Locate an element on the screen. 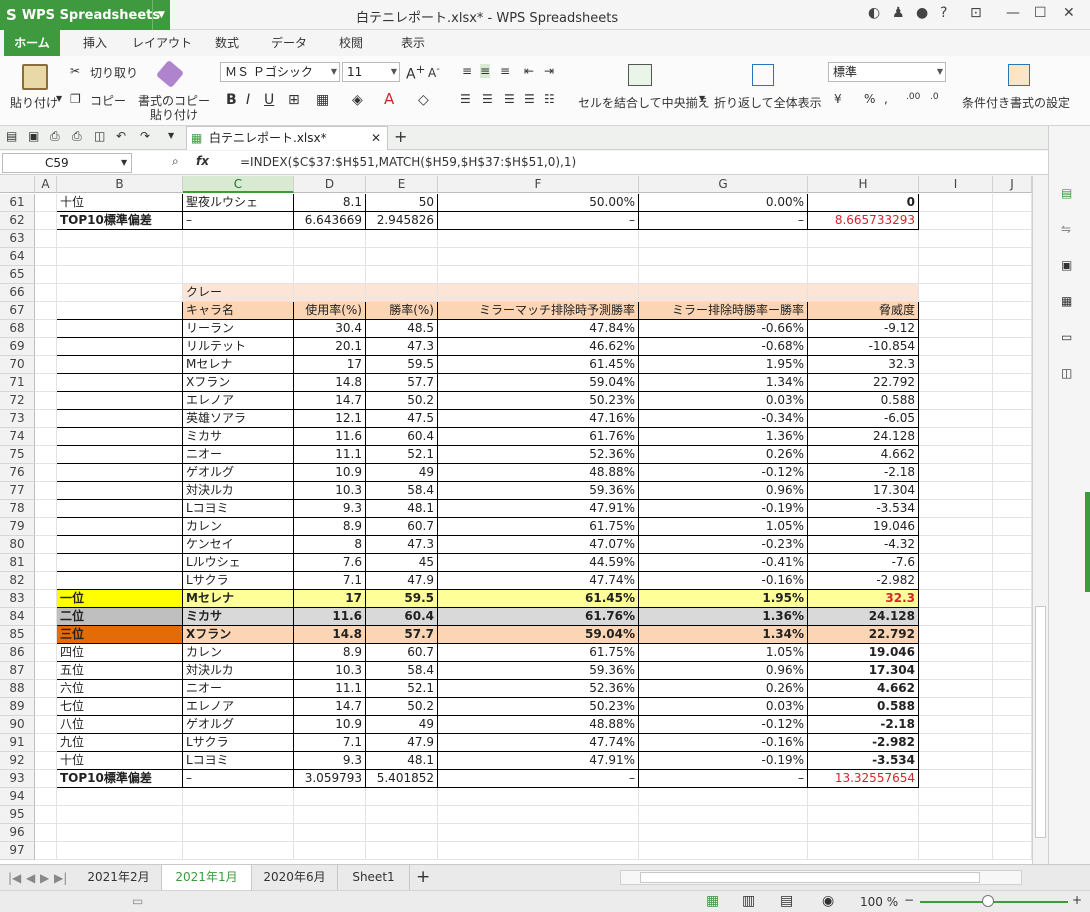  cell-h64 is located at coordinates (863, 257).